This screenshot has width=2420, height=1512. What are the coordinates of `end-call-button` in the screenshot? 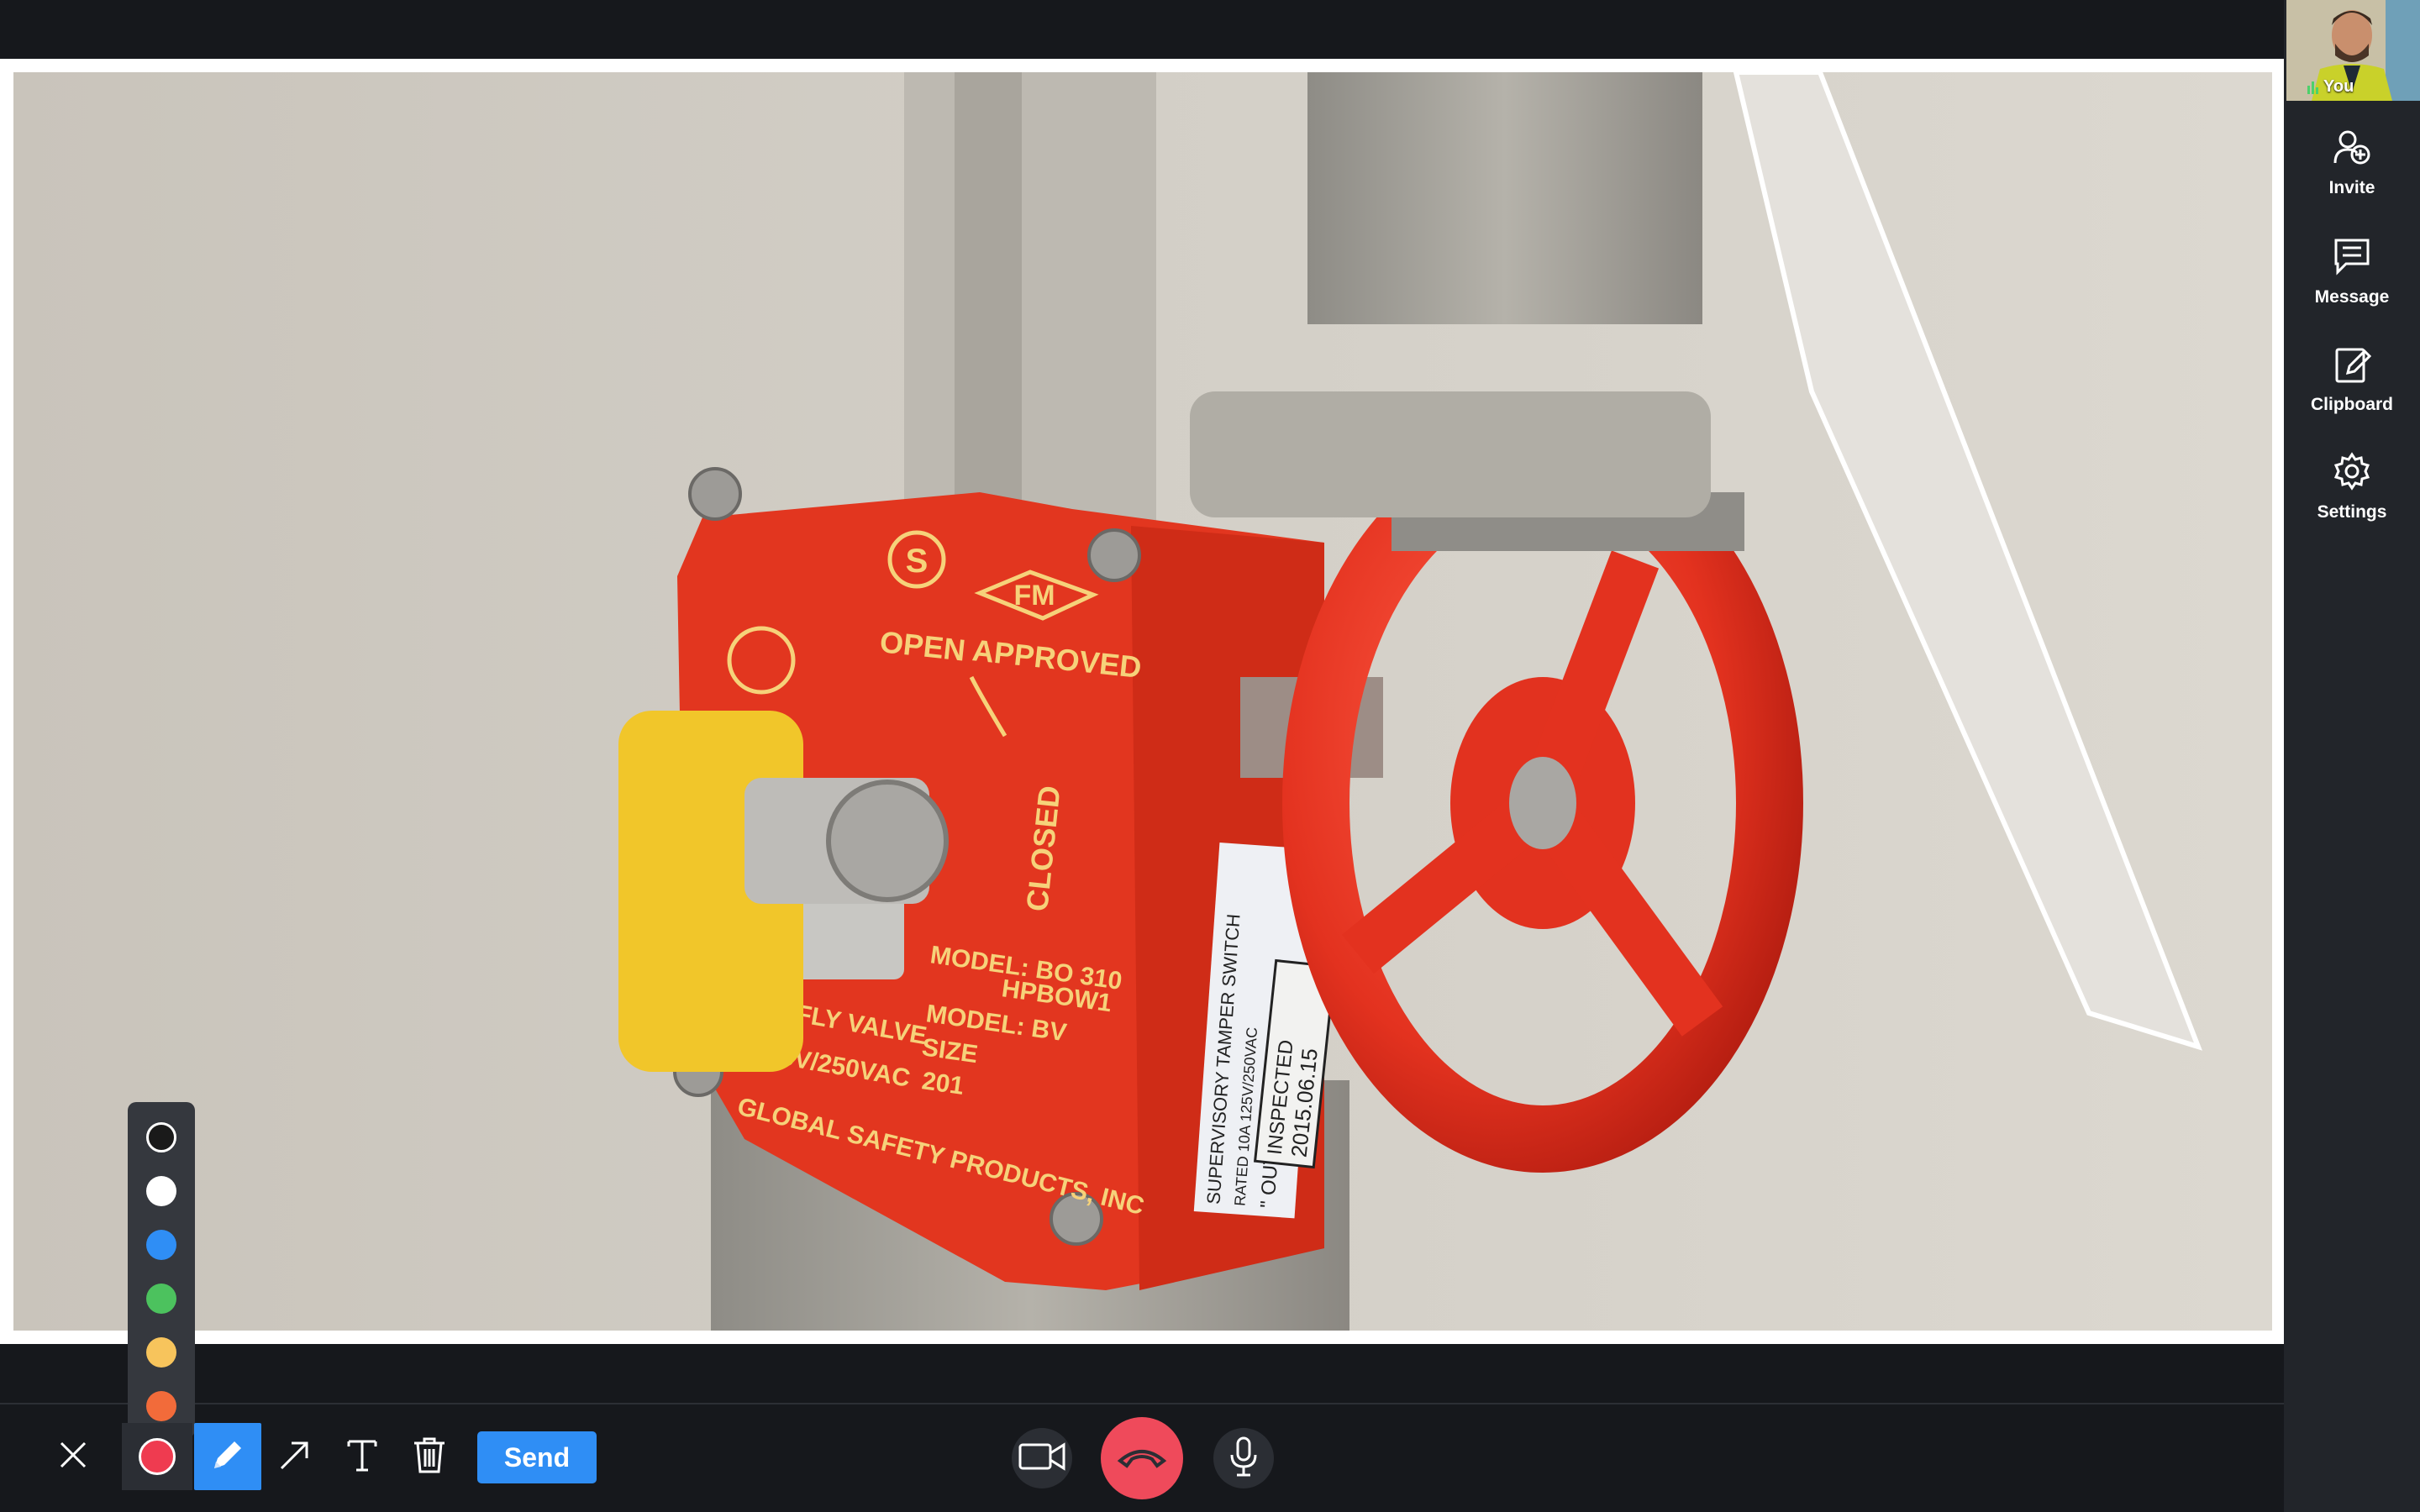 It's located at (1142, 1458).